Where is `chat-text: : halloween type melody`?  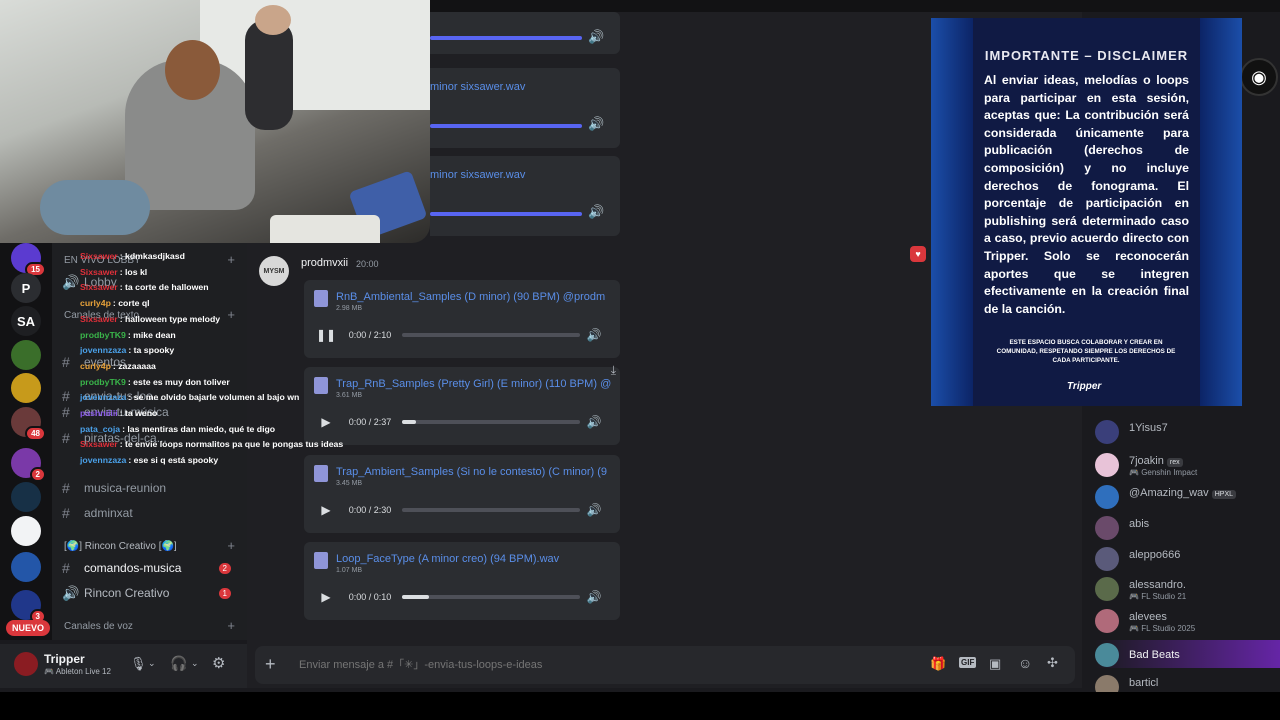 chat-text: : halloween type melody is located at coordinates (170, 318).